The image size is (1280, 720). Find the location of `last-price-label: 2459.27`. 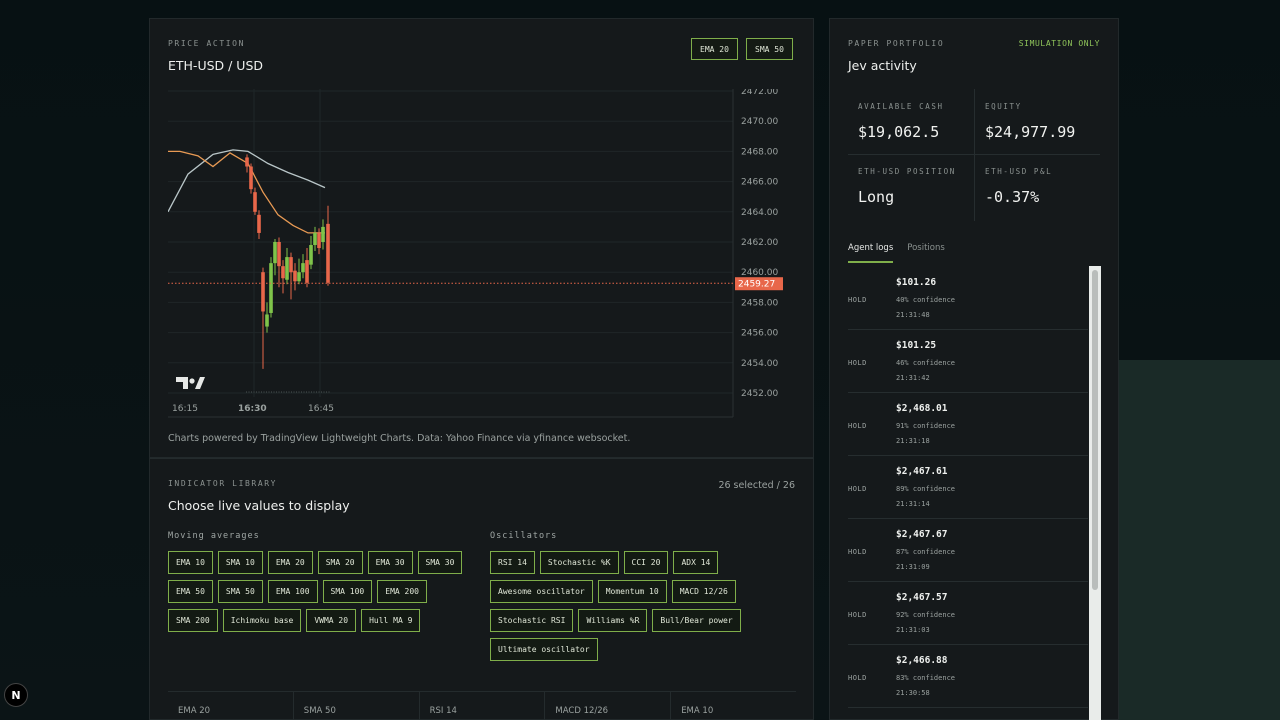

last-price-label: 2459.27 is located at coordinates (756, 285).